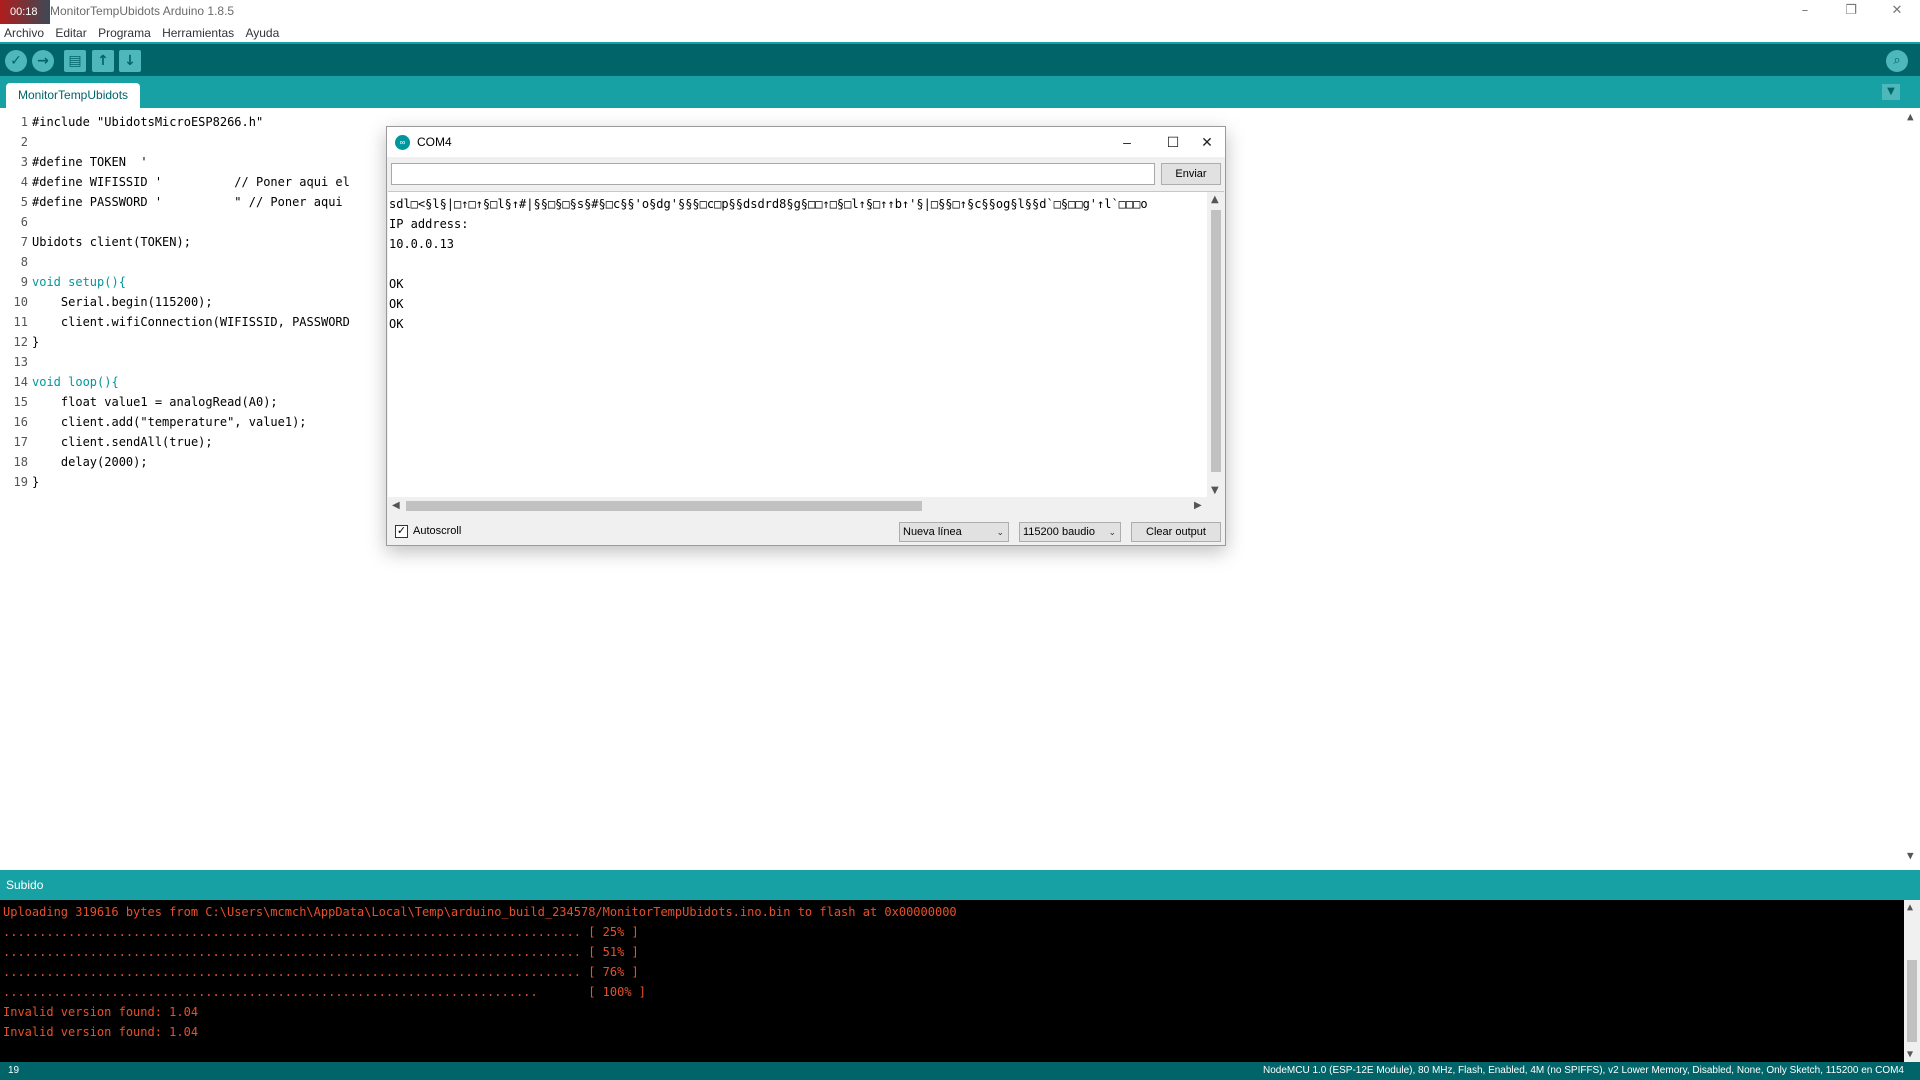  Describe the element at coordinates (20, 462) in the screenshot. I see `line-number: 18` at that location.